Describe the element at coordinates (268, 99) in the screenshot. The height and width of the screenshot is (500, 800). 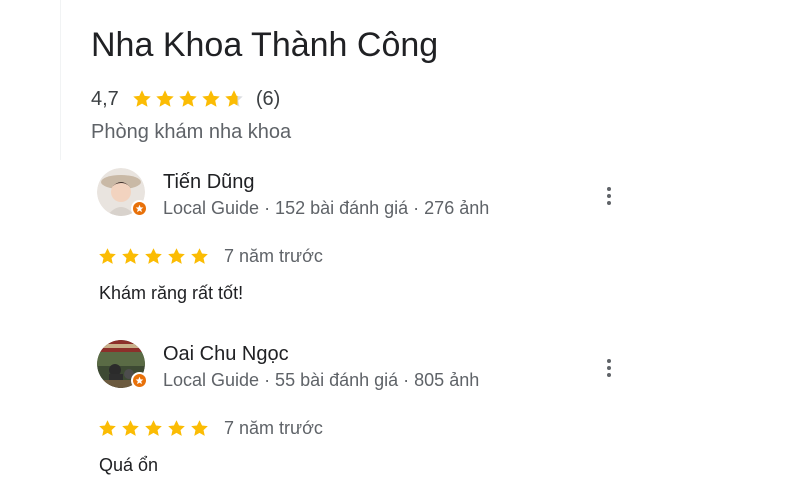
I see `review-count: (6)` at that location.